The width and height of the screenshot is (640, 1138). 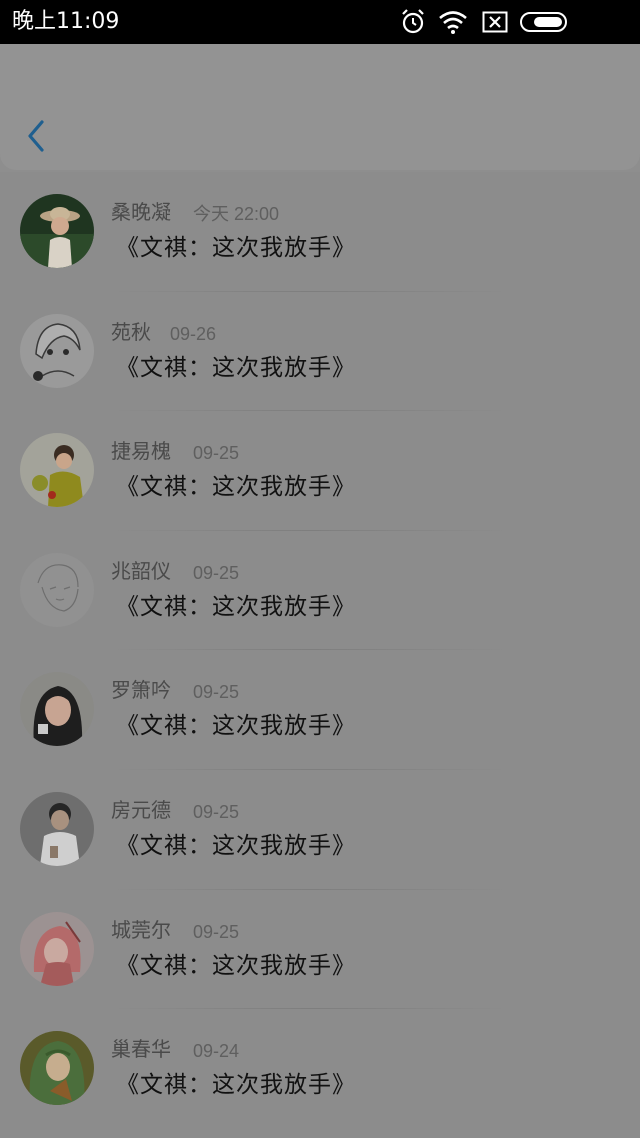 I want to click on avatar-girl-hat-icon, so click(x=57, y=231).